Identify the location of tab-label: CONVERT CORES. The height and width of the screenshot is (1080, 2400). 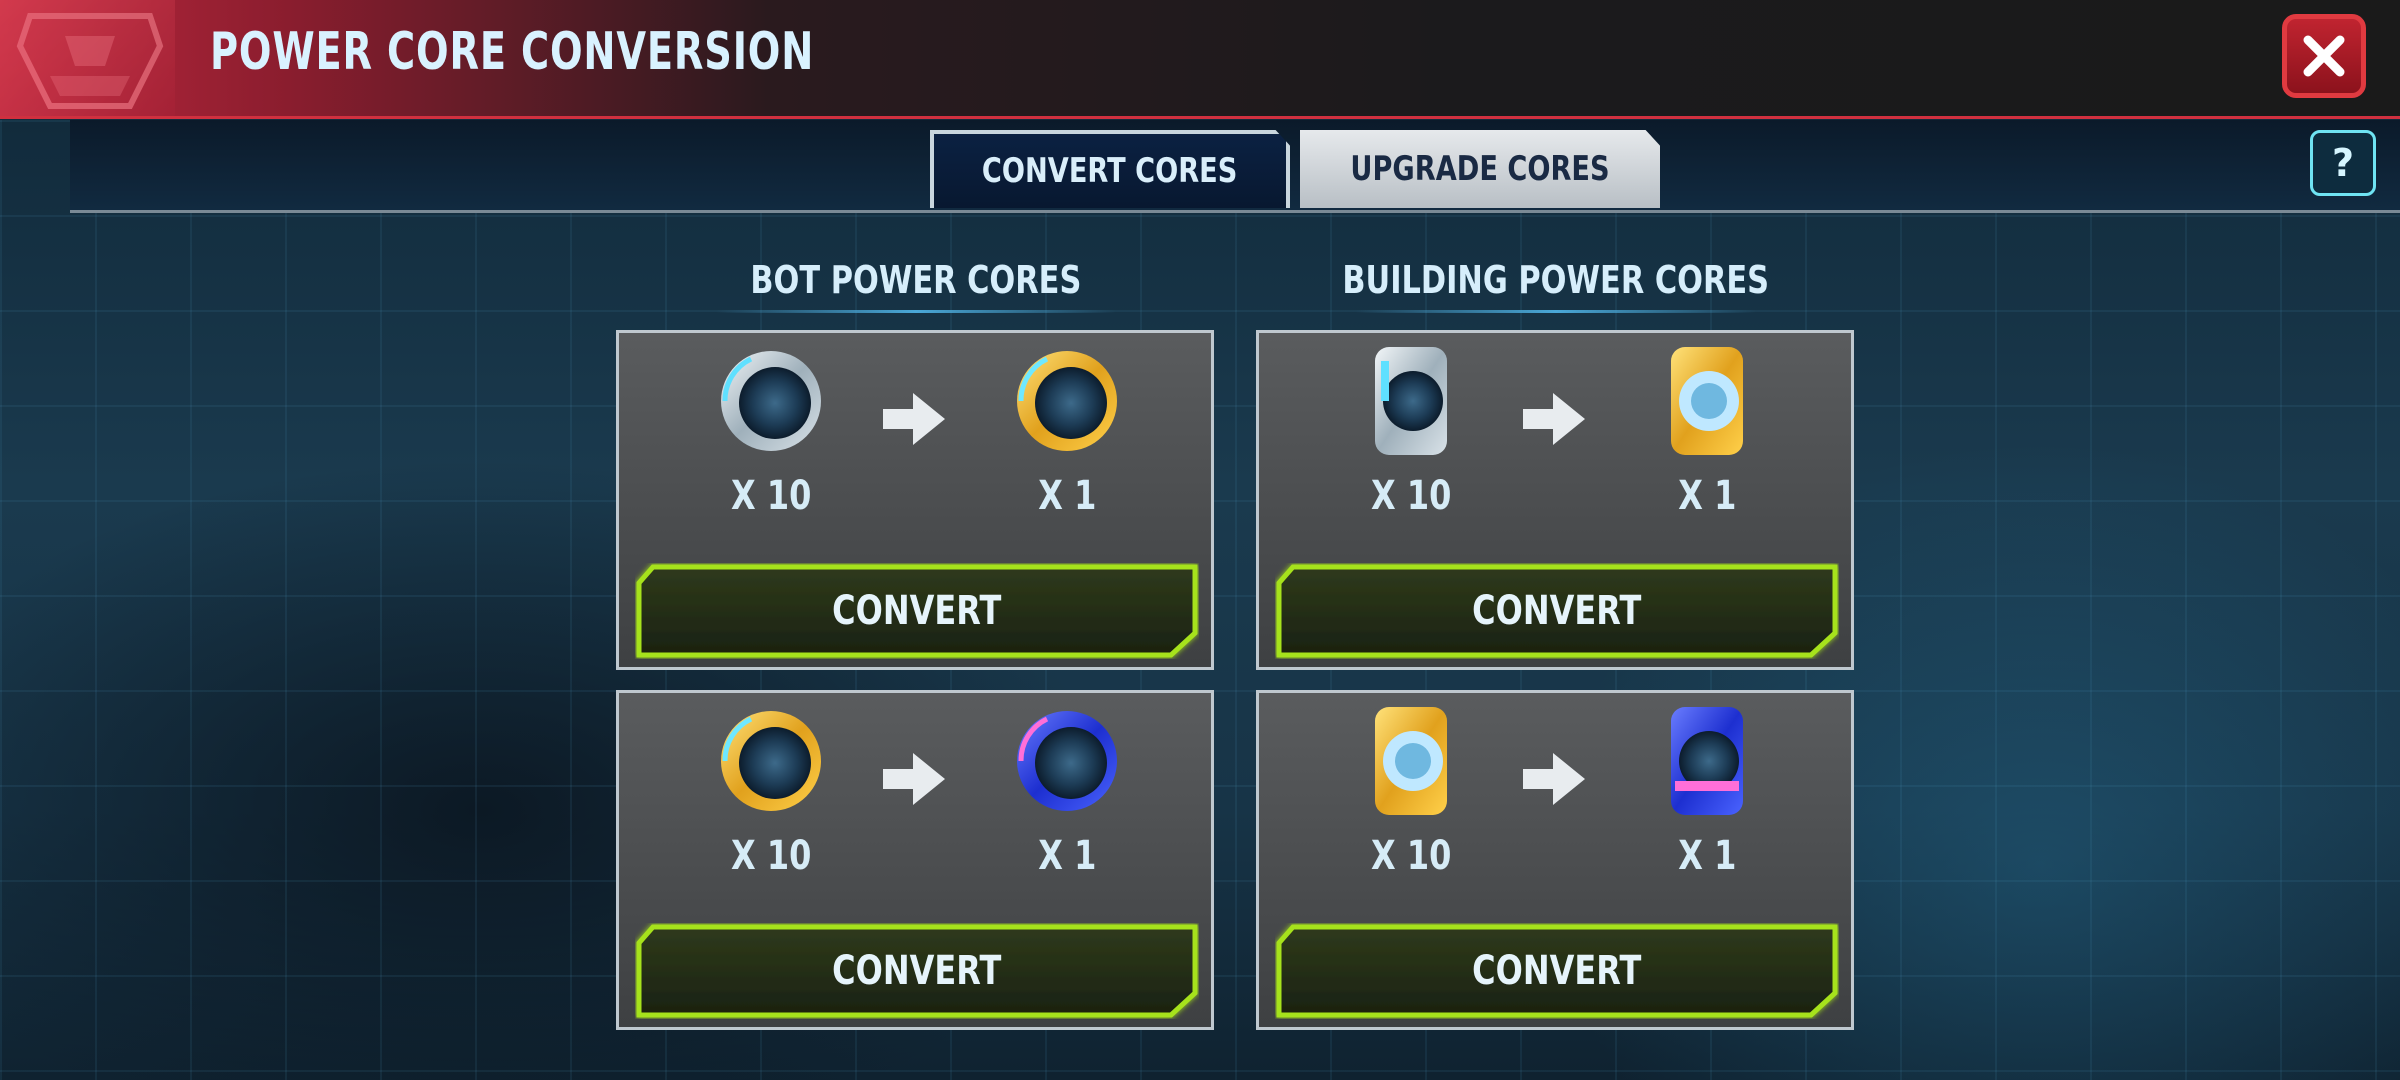
(1110, 171).